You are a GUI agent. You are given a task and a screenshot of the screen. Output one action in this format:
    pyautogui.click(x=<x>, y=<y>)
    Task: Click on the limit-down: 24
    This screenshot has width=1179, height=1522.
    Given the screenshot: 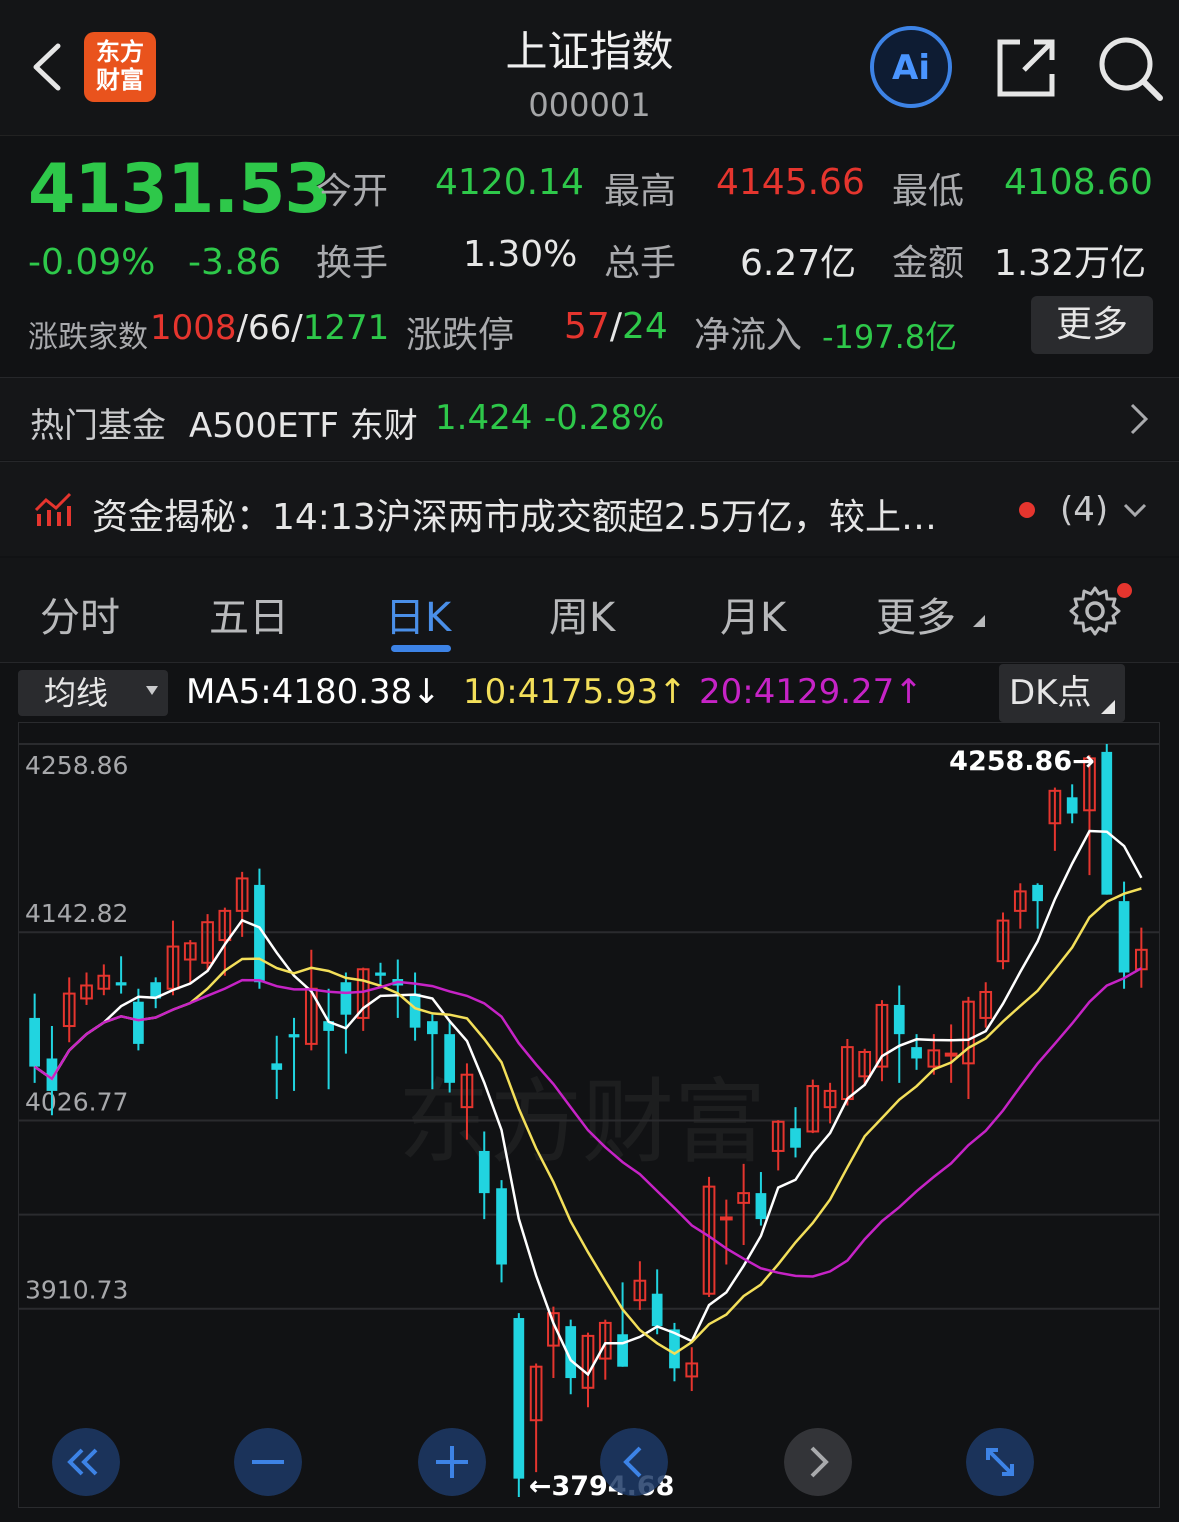 What is the action you would take?
    pyautogui.click(x=644, y=326)
    